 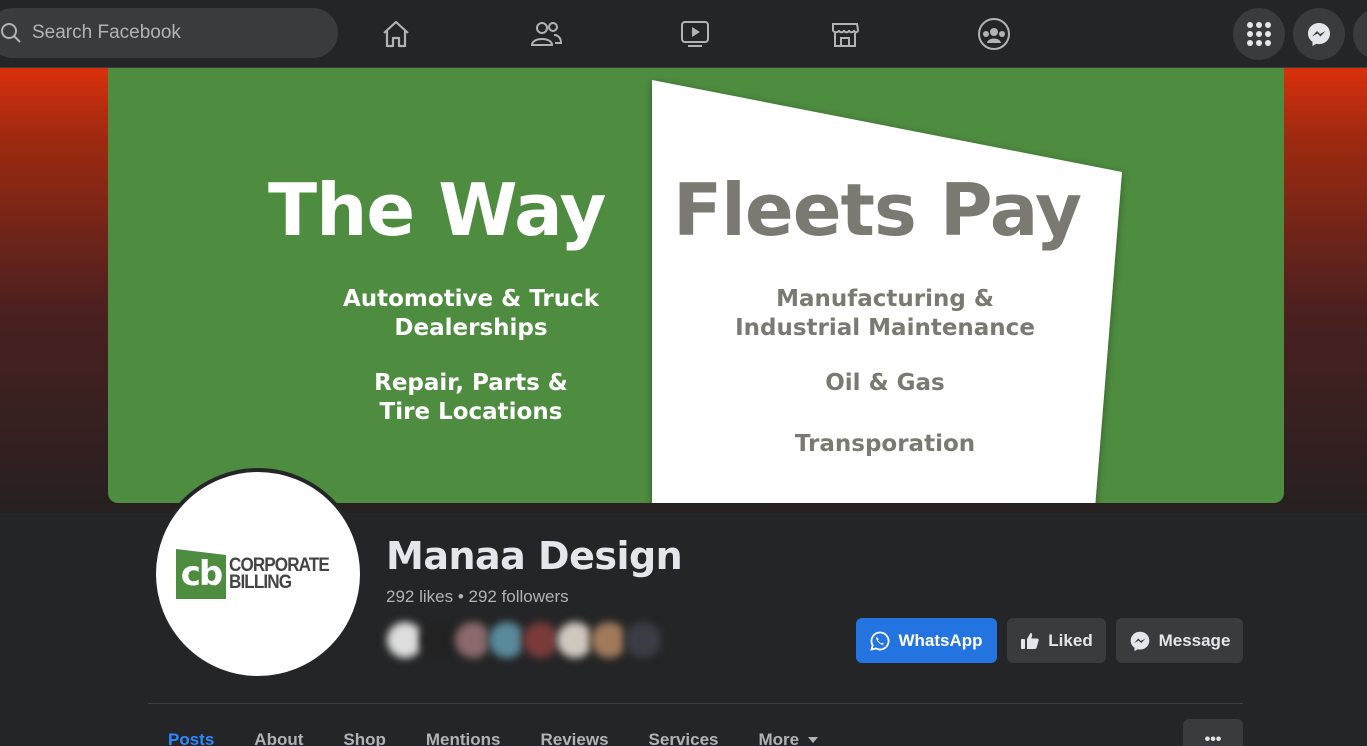 I want to click on tab-mentions: Mentions, so click(x=463, y=733).